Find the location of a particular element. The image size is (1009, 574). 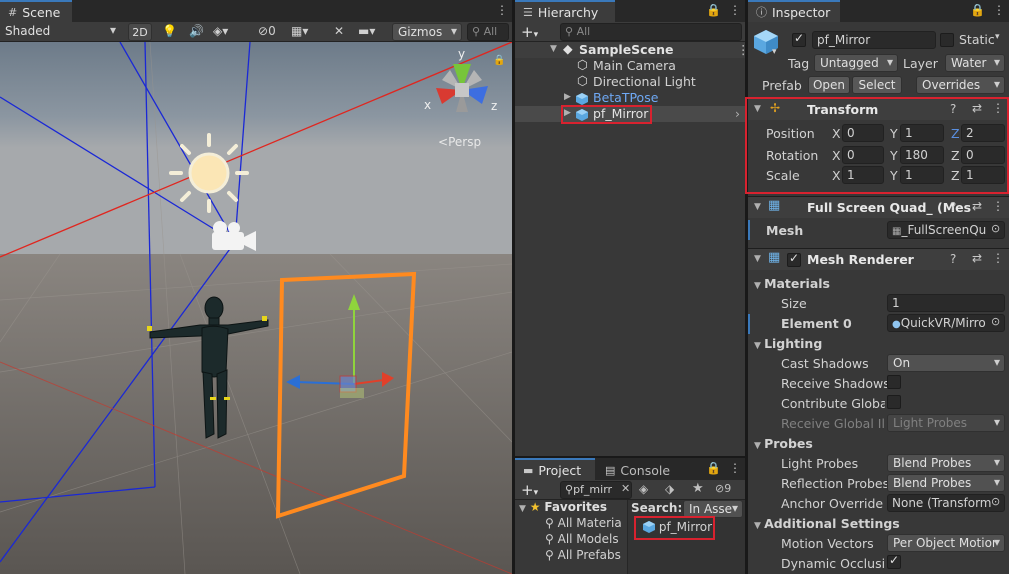

motion-vectors-dropdown: Per Object Motior is located at coordinates (946, 543).